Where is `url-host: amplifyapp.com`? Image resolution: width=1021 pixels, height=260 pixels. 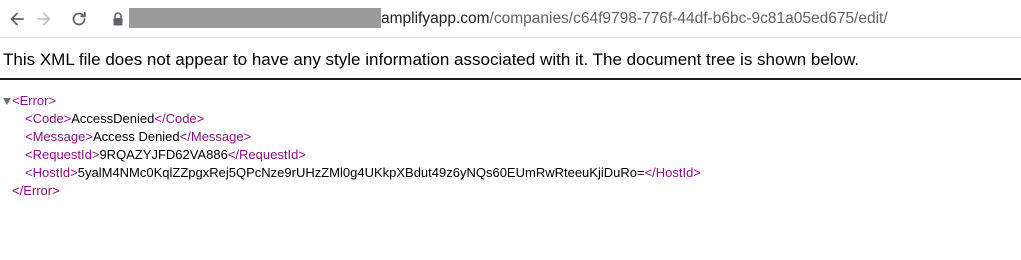 url-host: amplifyapp.com is located at coordinates (435, 18).